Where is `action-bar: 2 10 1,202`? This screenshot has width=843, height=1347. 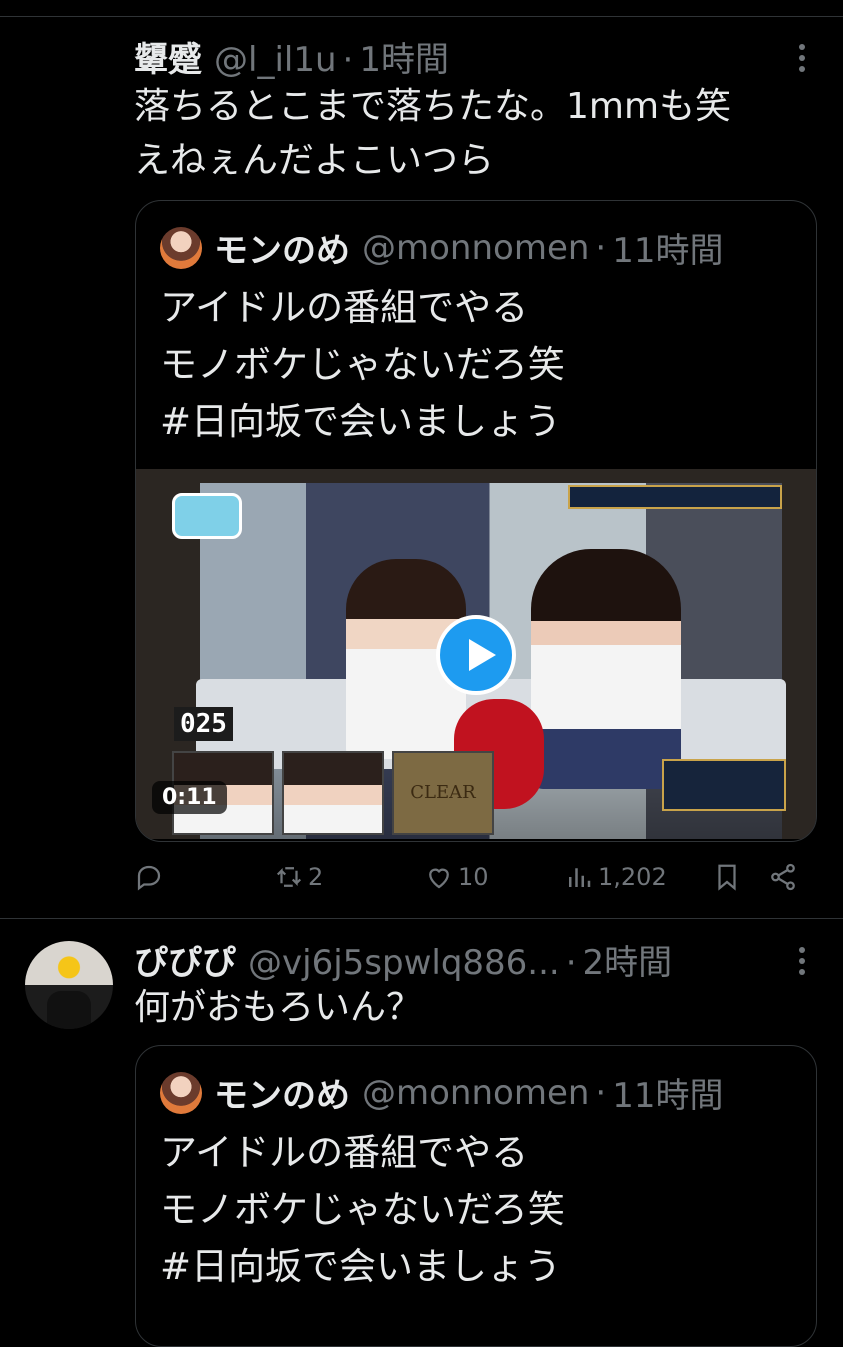 action-bar: 2 10 1,202 is located at coordinates (474, 880).